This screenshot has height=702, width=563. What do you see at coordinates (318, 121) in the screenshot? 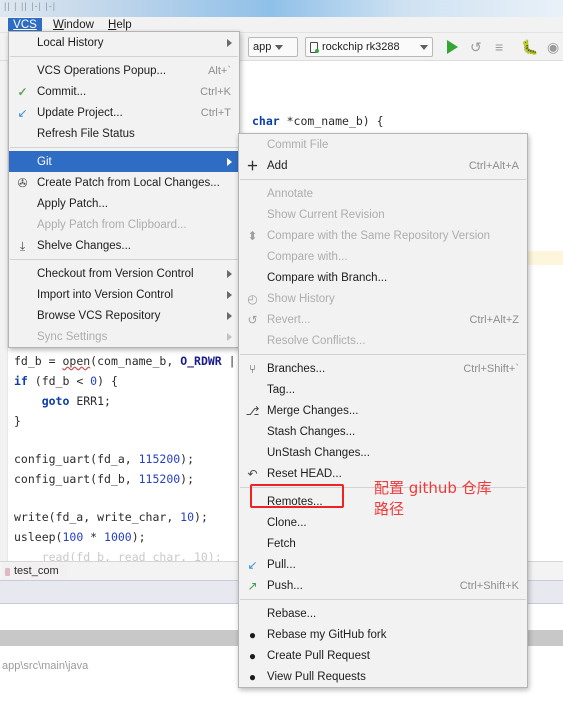
I see `code-signature-line: char *com_name_b) {` at bounding box center [318, 121].